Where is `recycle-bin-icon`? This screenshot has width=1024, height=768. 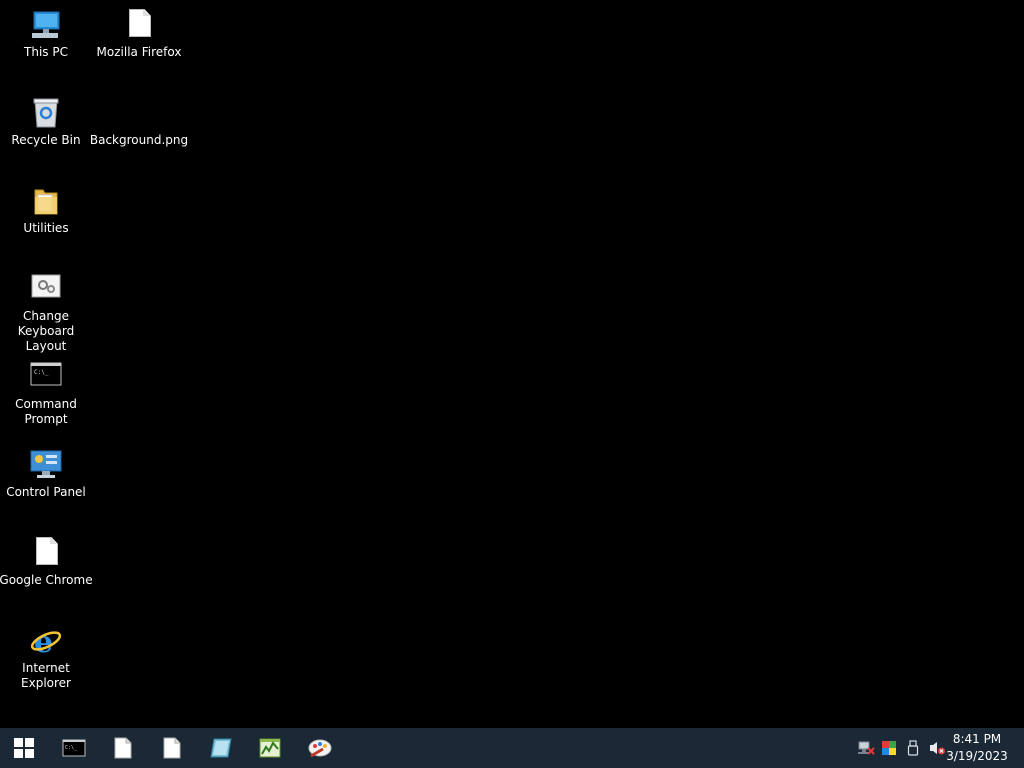 recycle-bin-icon is located at coordinates (46, 113).